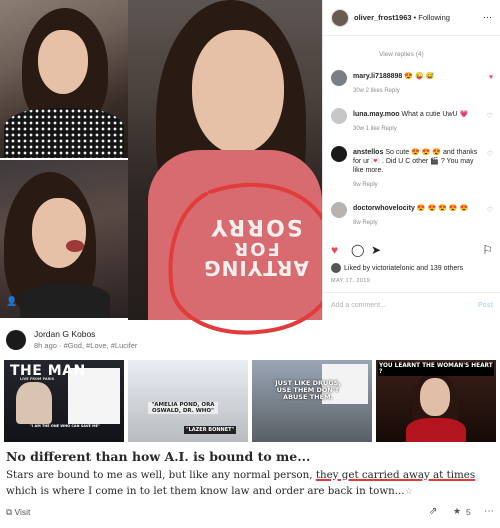  Describe the element at coordinates (377, 76) in the screenshot. I see `comment-user: mary.li7188898` at that location.